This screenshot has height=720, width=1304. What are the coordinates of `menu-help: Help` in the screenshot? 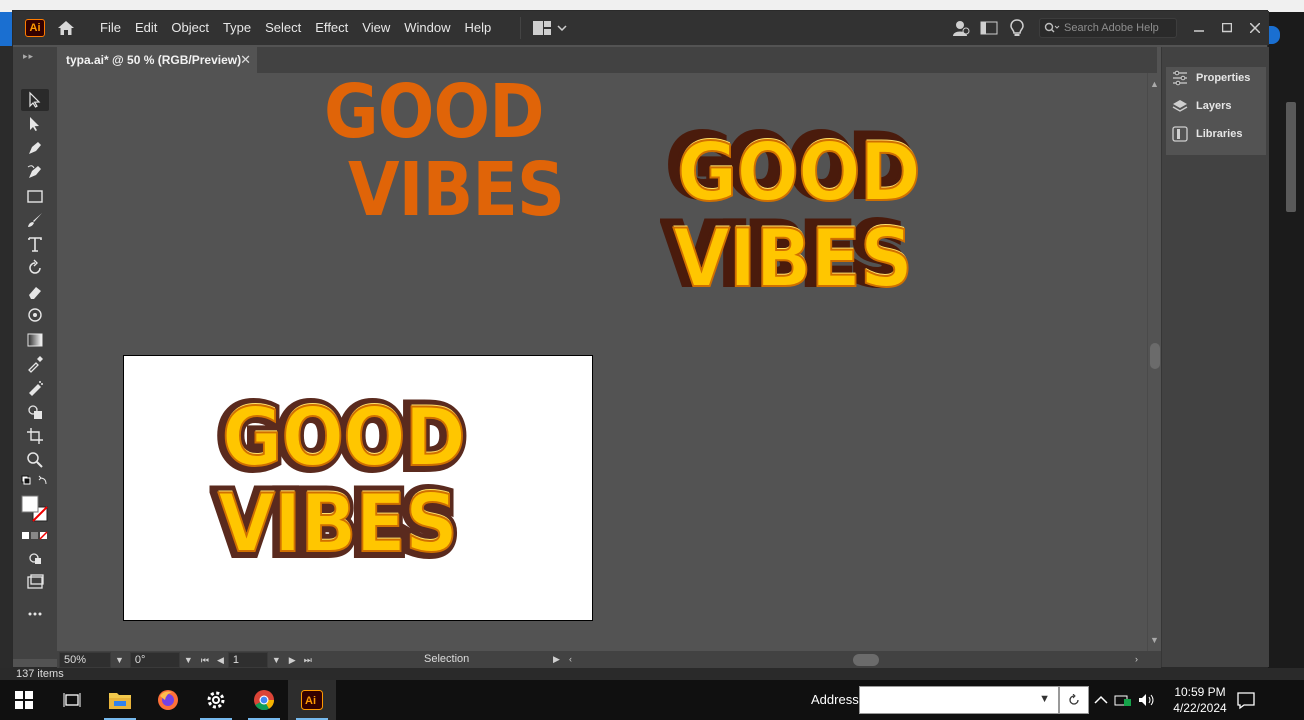 It's located at (477, 28).